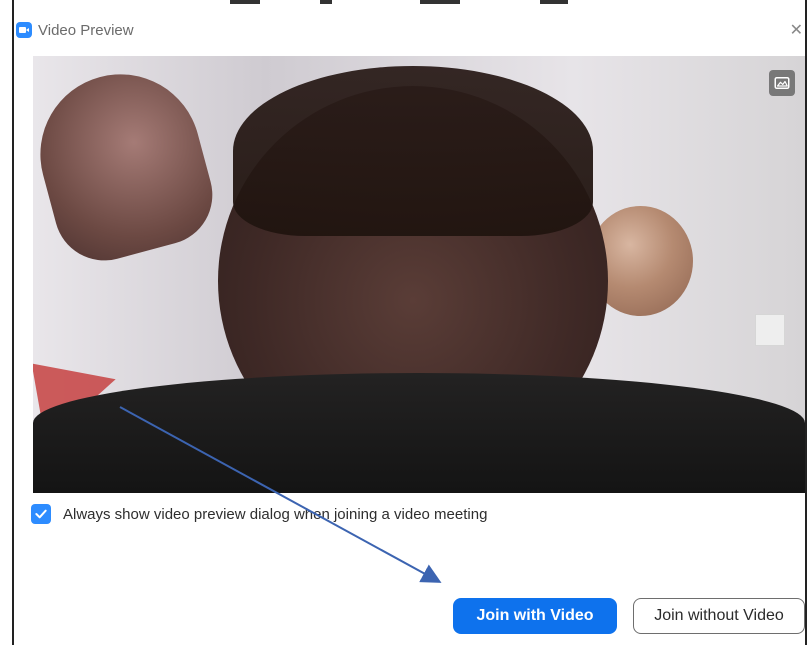 The width and height of the screenshot is (807, 645). What do you see at coordinates (413, 151) in the screenshot?
I see `hair-shape` at bounding box center [413, 151].